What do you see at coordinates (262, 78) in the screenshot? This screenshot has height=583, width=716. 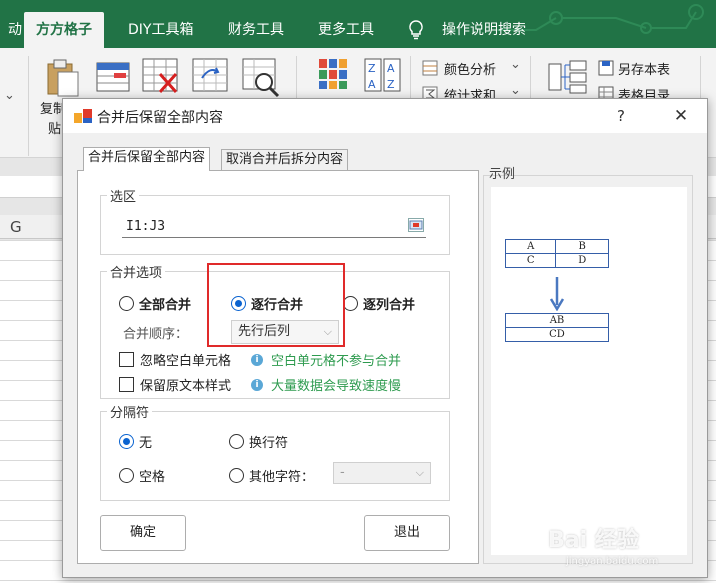 I see `find-table-icon` at bounding box center [262, 78].